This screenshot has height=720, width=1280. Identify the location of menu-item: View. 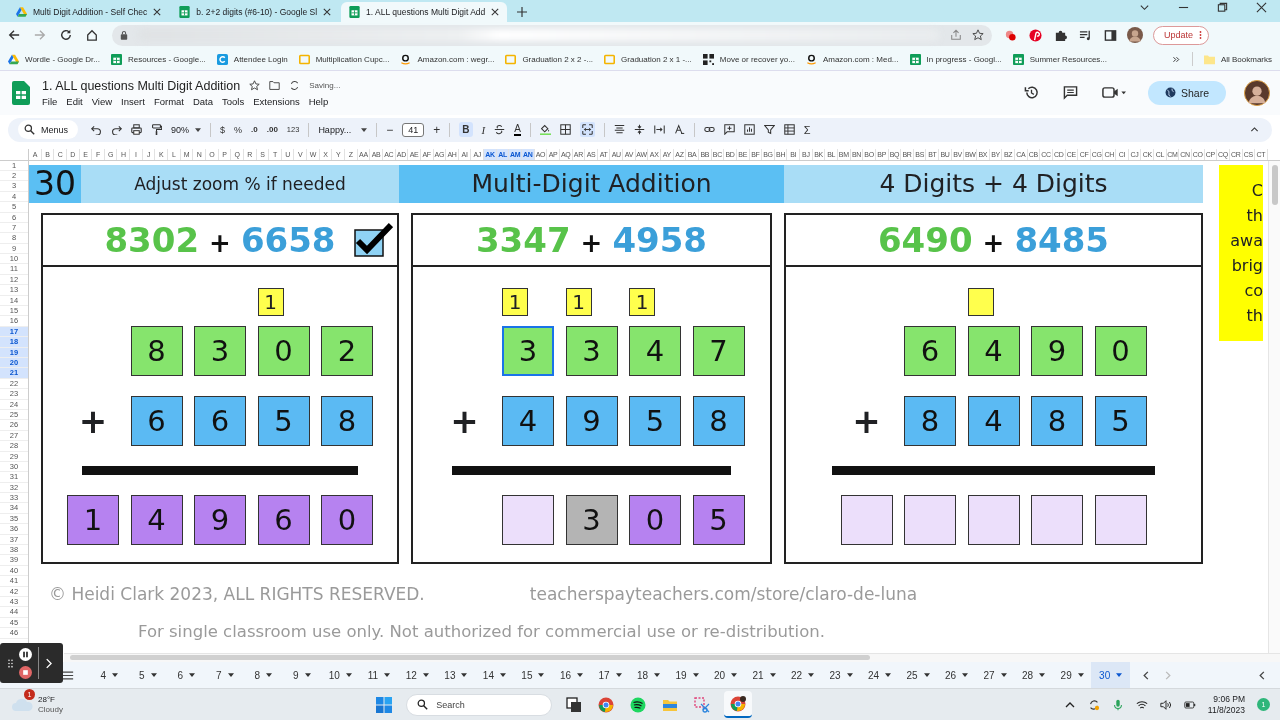
(102, 101).